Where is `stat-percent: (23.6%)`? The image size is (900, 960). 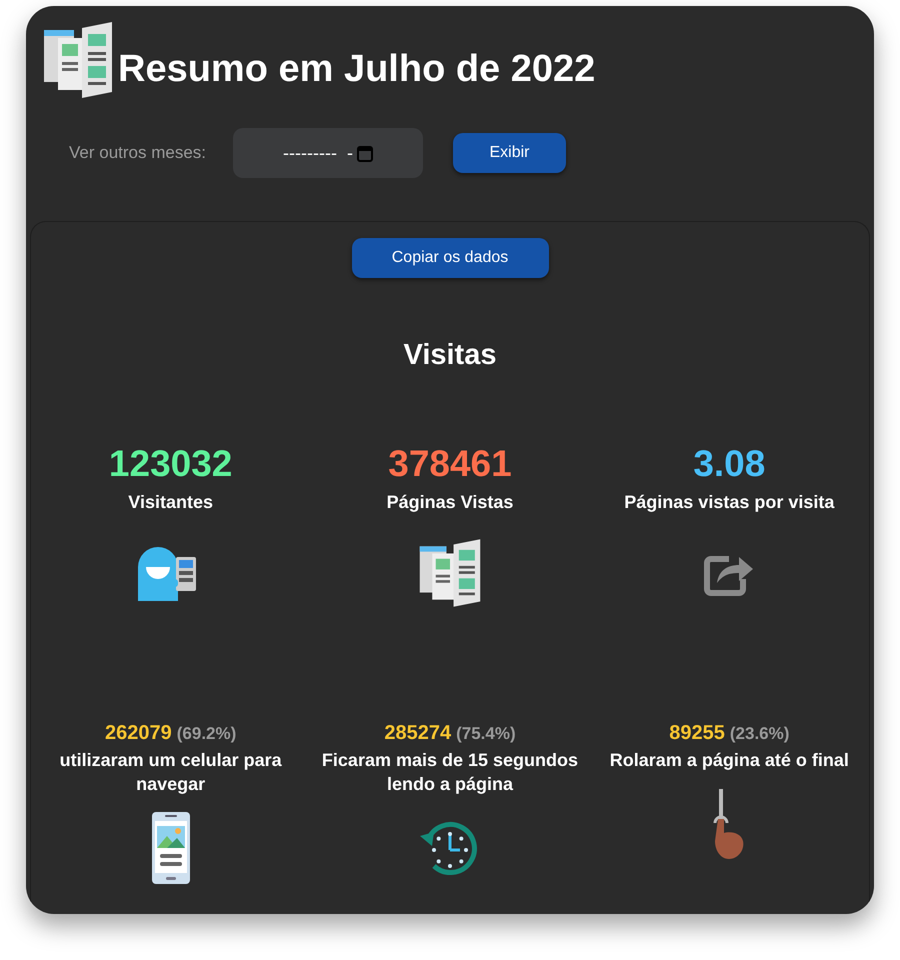 stat-percent: (23.6%) is located at coordinates (760, 733).